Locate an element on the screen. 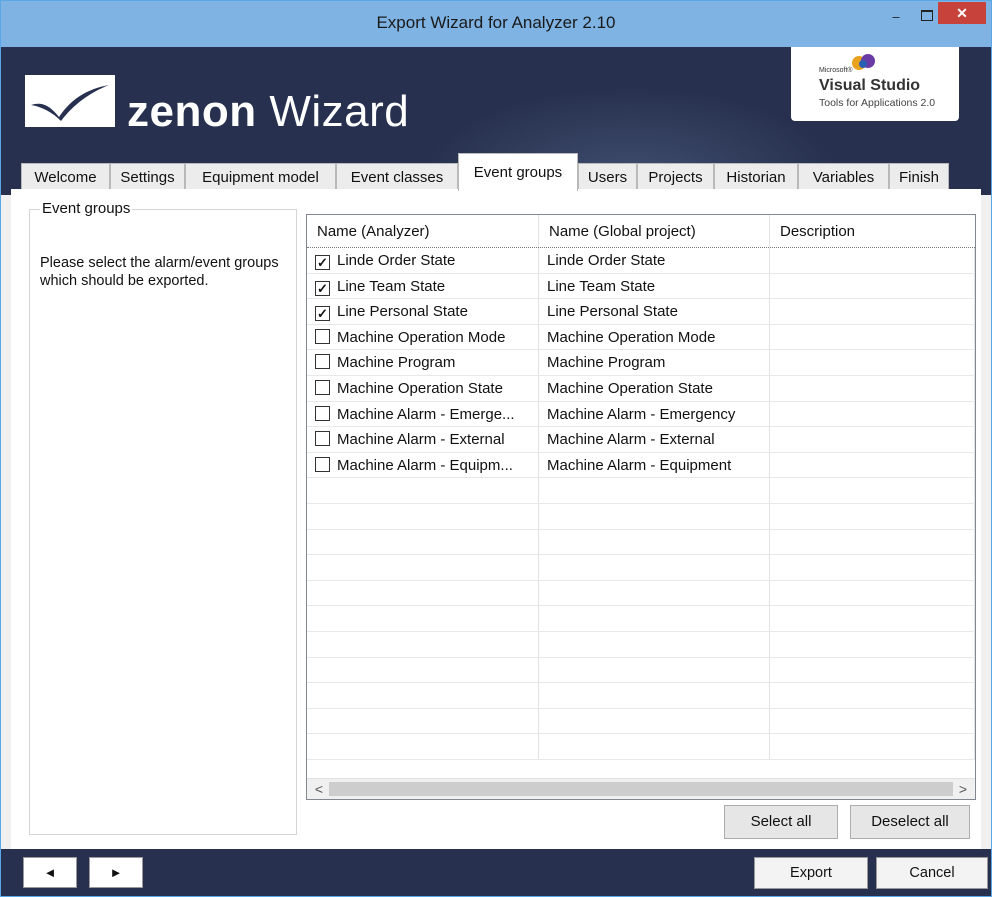 The width and height of the screenshot is (992, 897). brand-suffix: Wizard is located at coordinates (333, 111).